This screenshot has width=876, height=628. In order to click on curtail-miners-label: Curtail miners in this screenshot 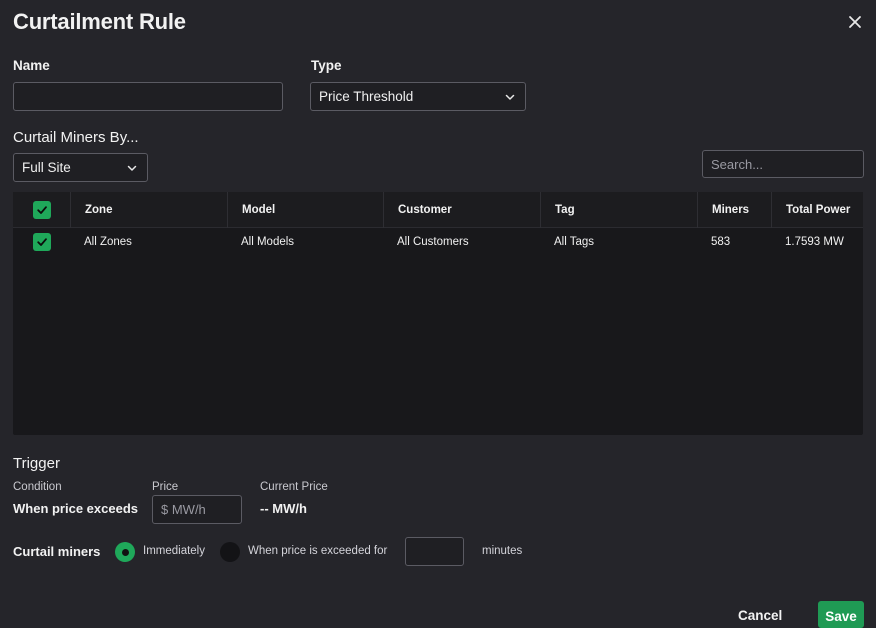, I will do `click(57, 551)`.